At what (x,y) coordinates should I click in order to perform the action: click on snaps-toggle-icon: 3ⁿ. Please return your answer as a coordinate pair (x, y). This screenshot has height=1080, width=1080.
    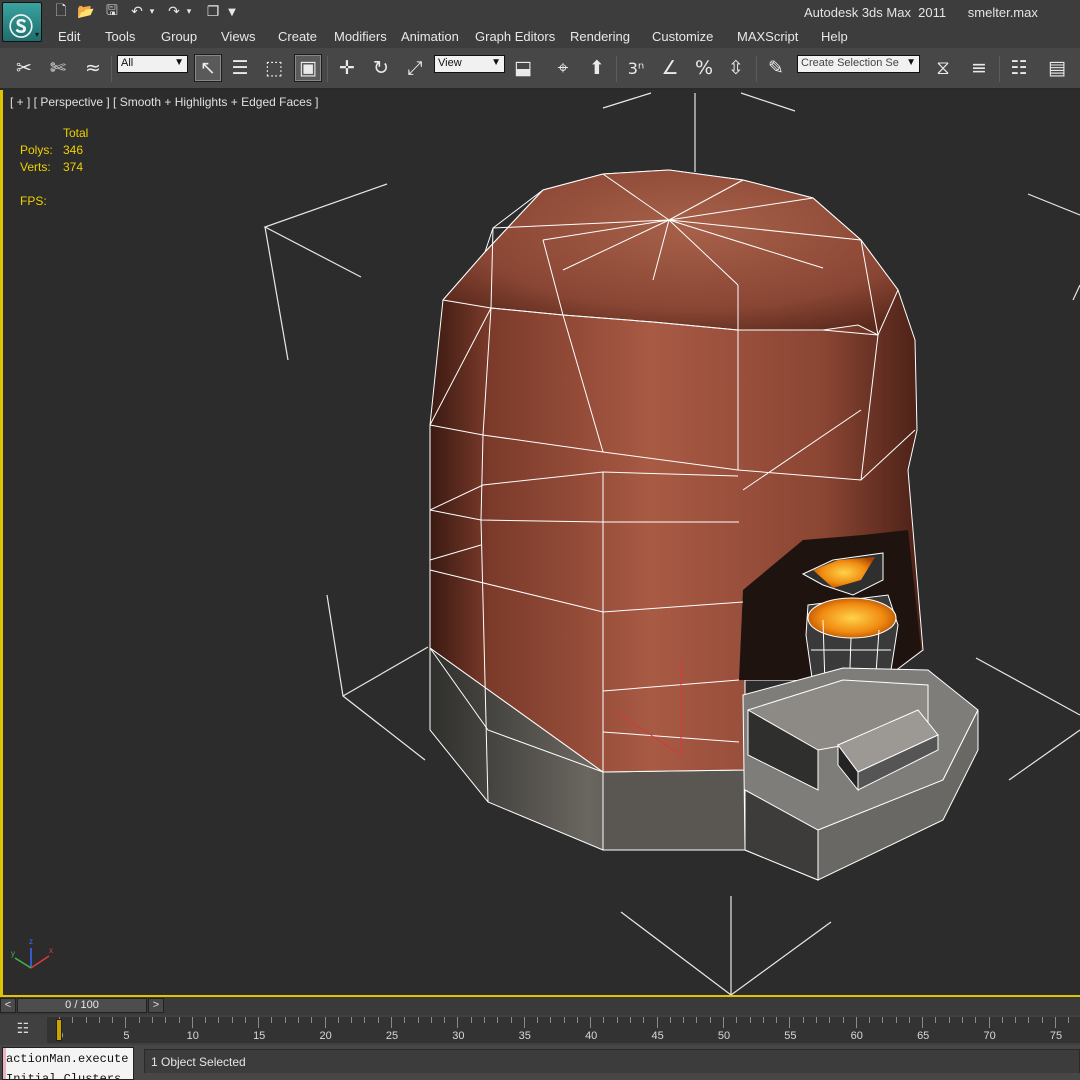
    Looking at the image, I should click on (636, 68).